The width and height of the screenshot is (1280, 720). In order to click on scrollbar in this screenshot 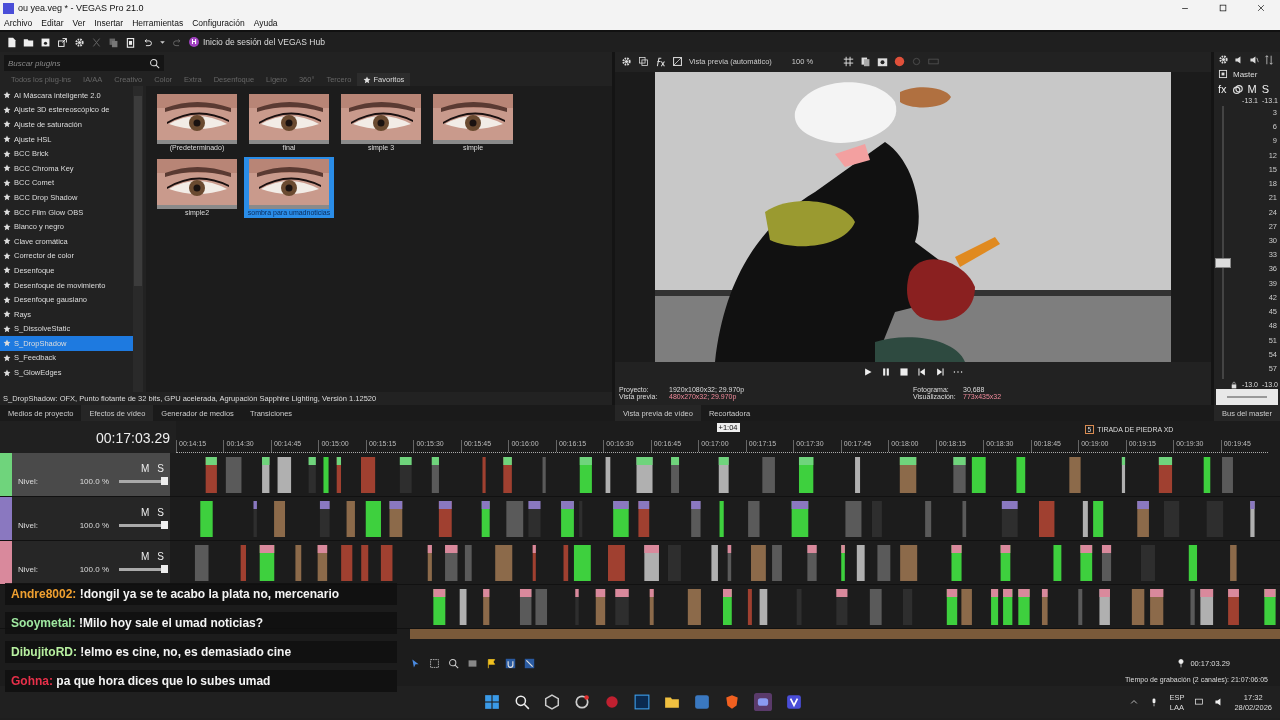, I will do `click(138, 239)`.